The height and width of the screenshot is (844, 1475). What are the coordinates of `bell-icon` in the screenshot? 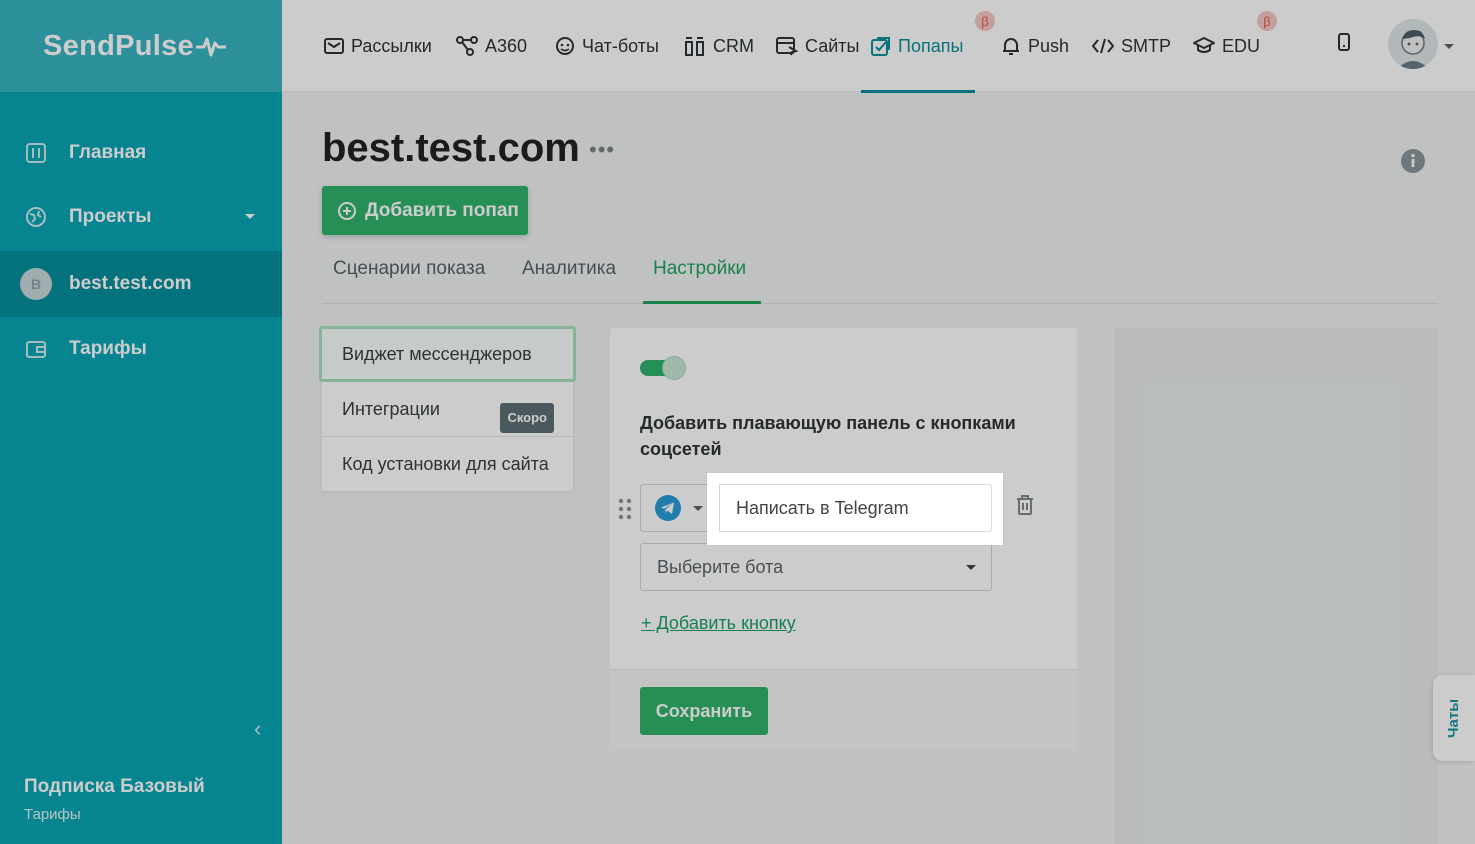 It's located at (1011, 46).